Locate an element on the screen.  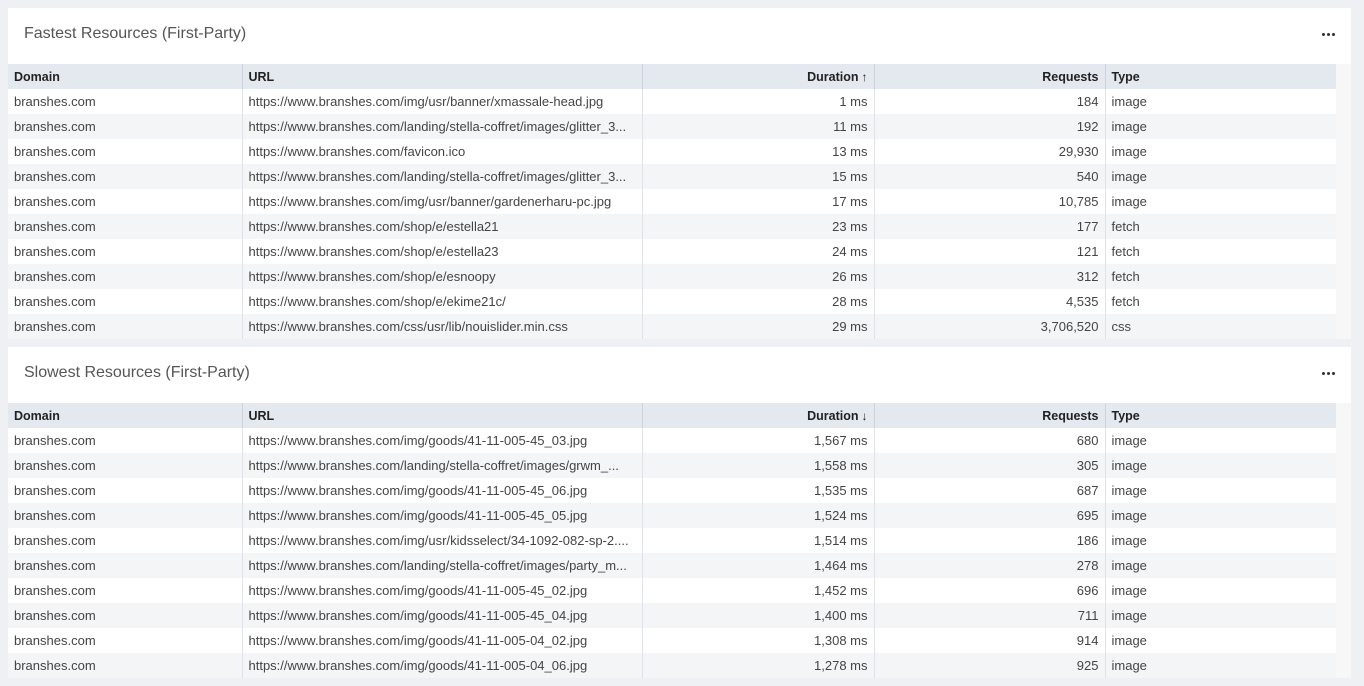
duration-cell: 1,558 ms is located at coordinates (758, 465).